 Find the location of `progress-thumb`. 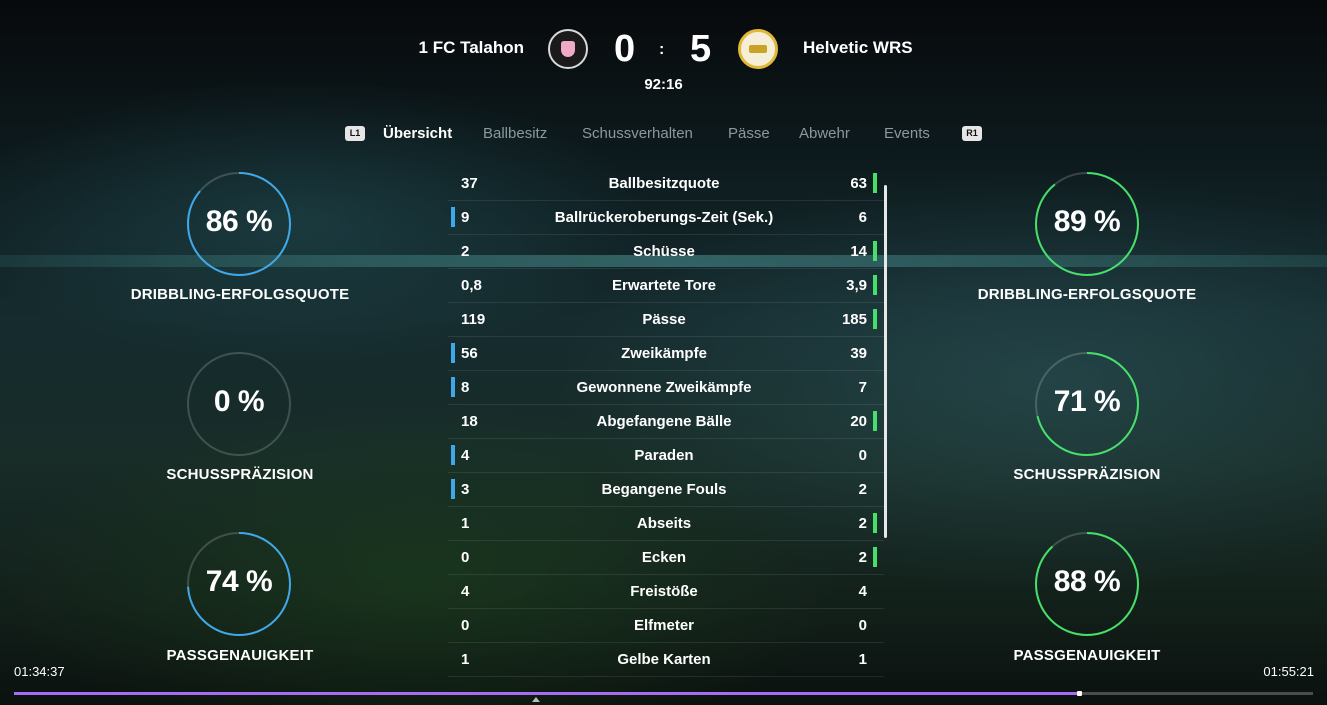

progress-thumb is located at coordinates (1080, 693).